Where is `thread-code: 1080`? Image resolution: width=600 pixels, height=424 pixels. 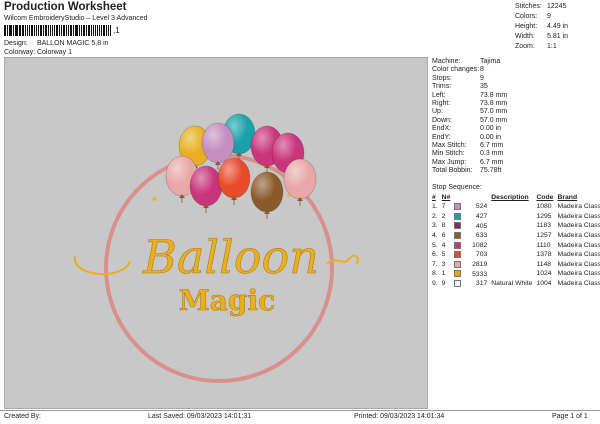
thread-code: 1080 is located at coordinates (544, 207).